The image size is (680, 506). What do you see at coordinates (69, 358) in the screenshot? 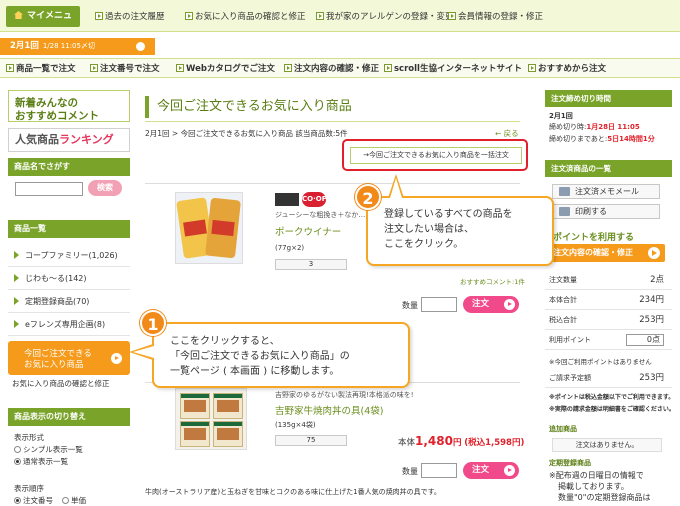
I see `favorites-button: 今回ご注文できる お気に入り商品` at bounding box center [69, 358].